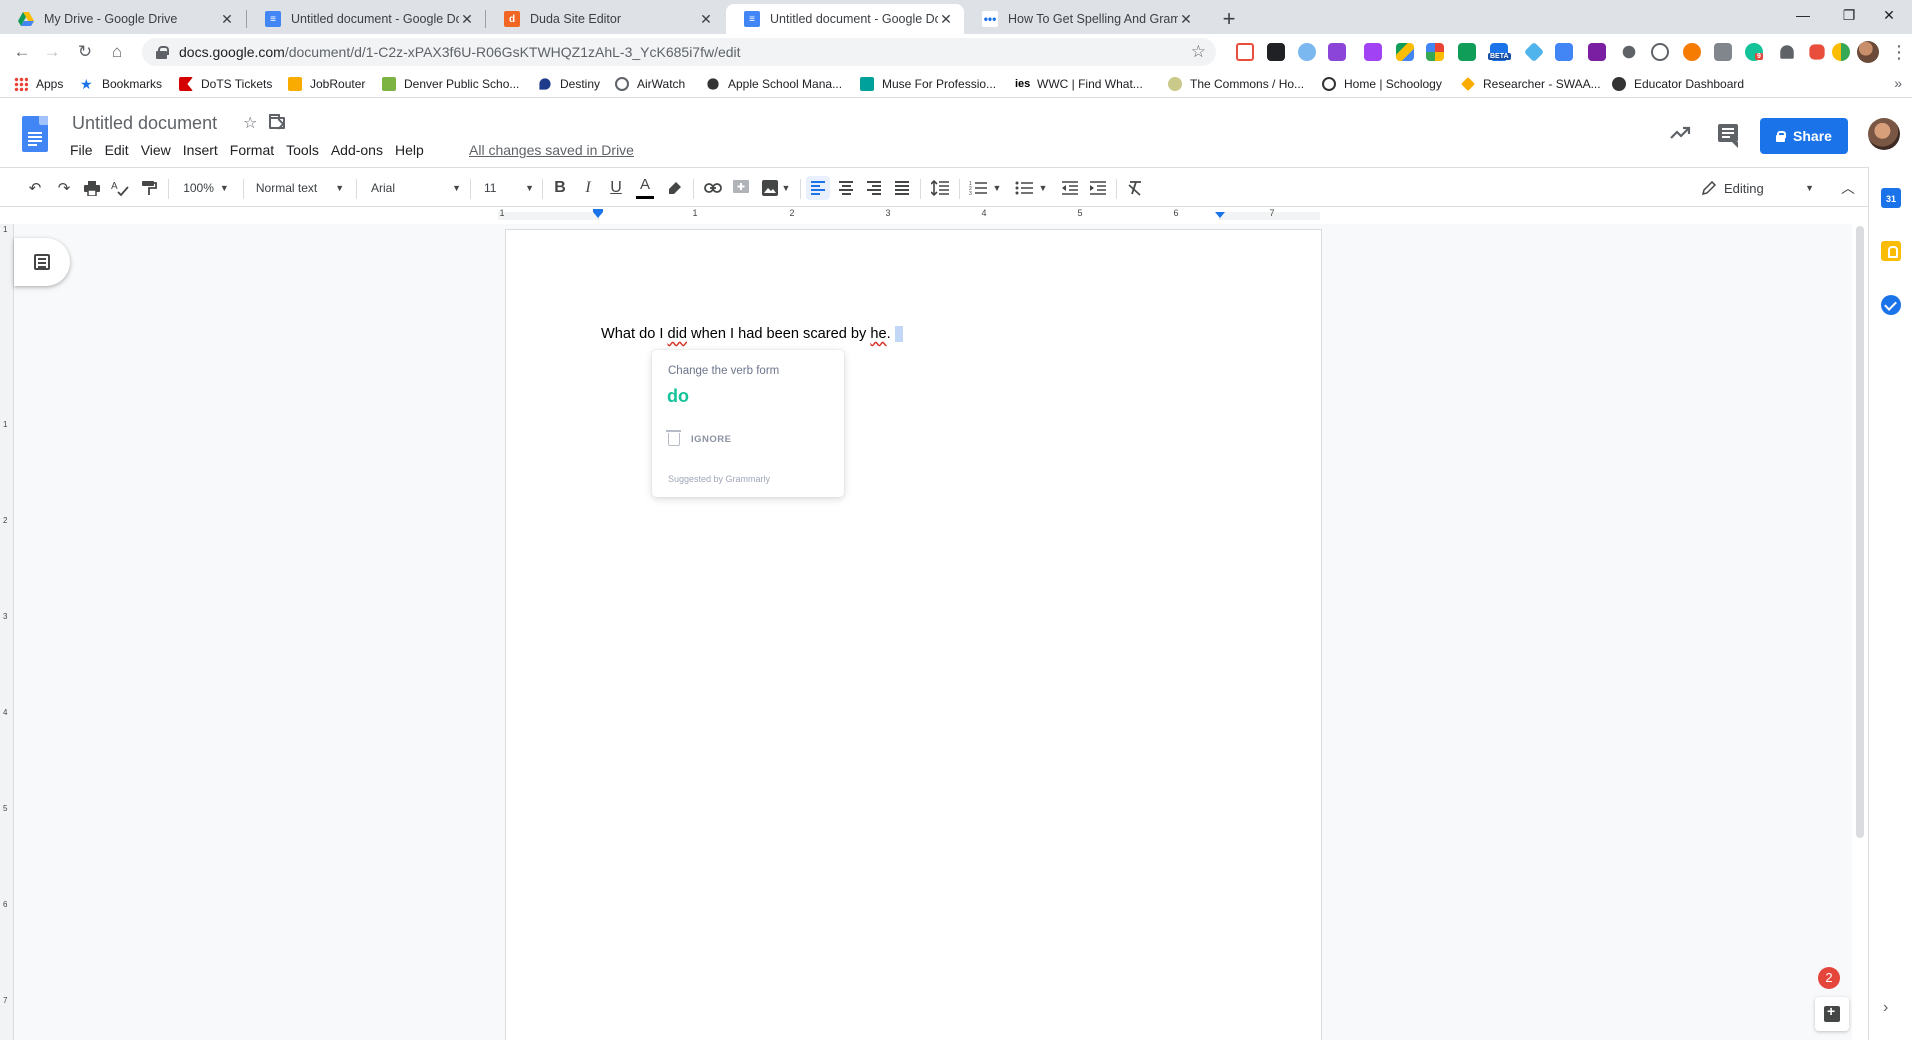 The image size is (1912, 1040). Describe the element at coordinates (588, 188) in the screenshot. I see `italic-button: I` at that location.